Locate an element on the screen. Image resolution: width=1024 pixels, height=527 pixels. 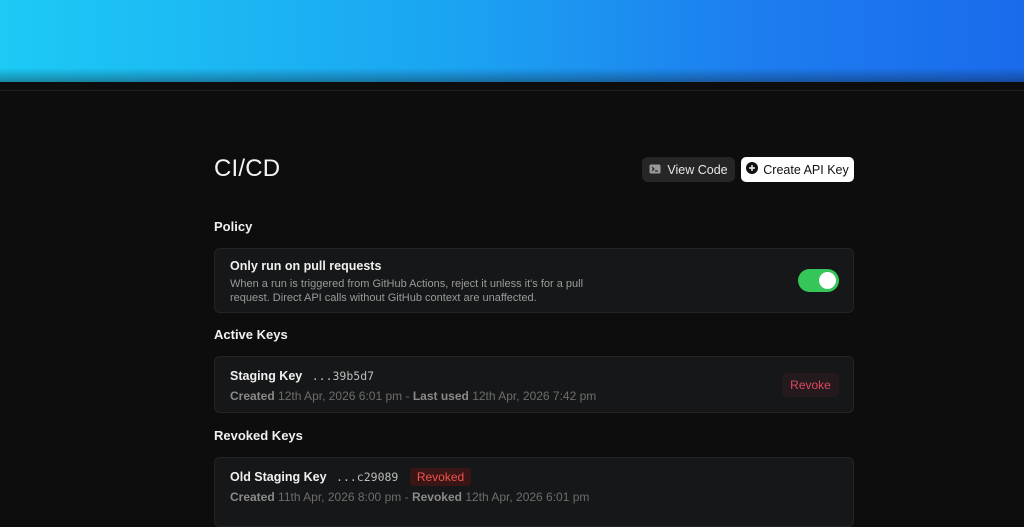
key-title-row: Old Staging Key ...c29089 Revoked is located at coordinates (351, 477).